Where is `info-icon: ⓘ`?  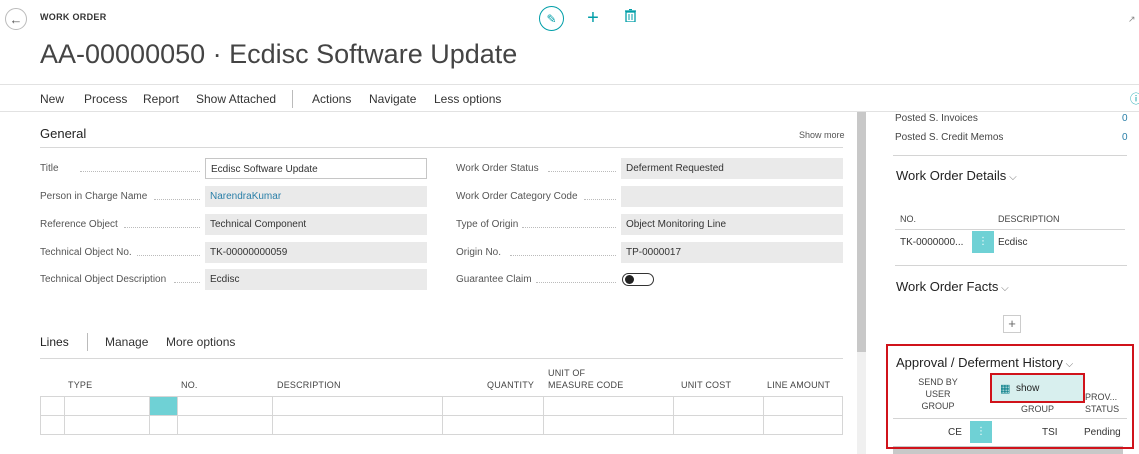
info-icon: ⓘ is located at coordinates (1134, 98).